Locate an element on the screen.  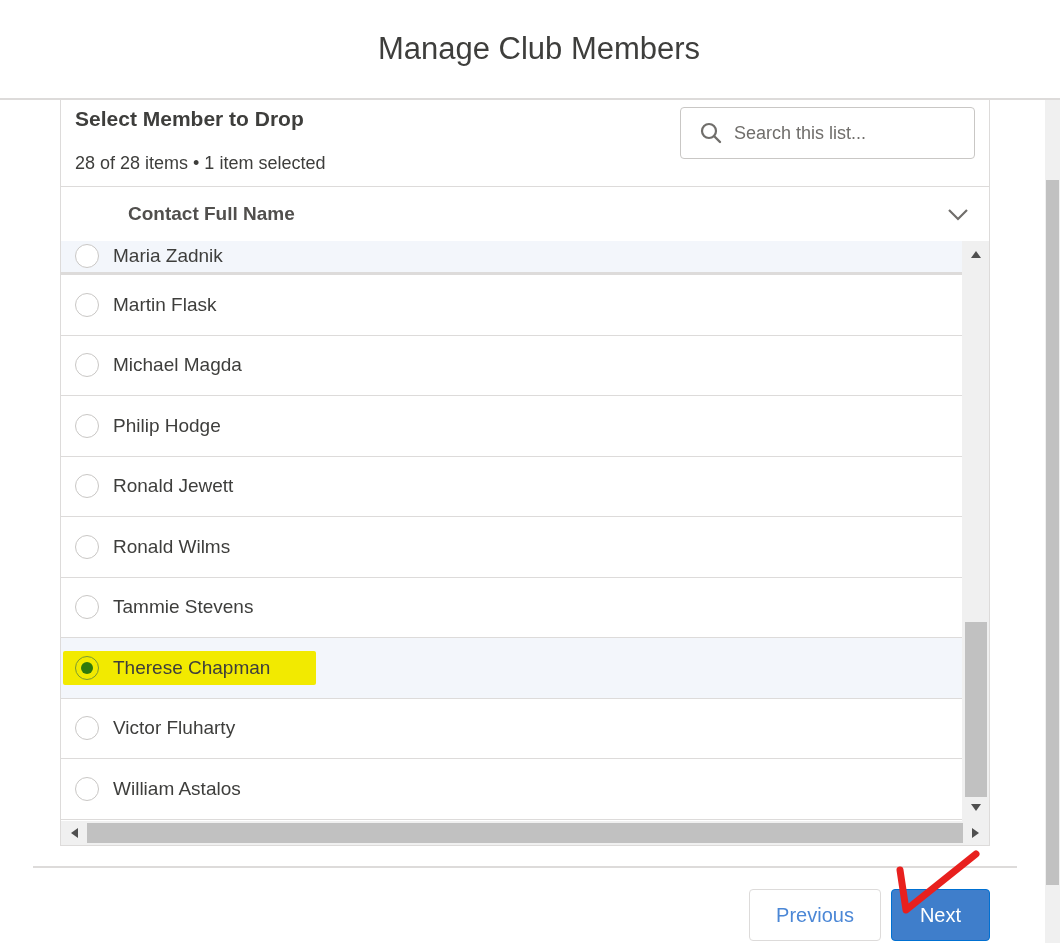
dialog-title: Manage Club Members is located at coordinates (539, 49).